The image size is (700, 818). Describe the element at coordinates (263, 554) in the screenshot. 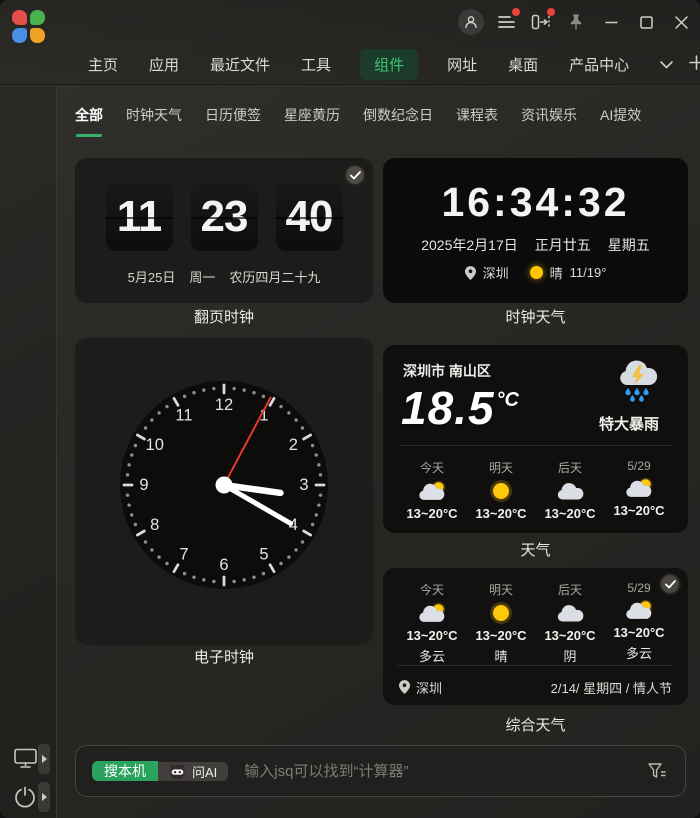

I see `svg-text: 5` at that location.